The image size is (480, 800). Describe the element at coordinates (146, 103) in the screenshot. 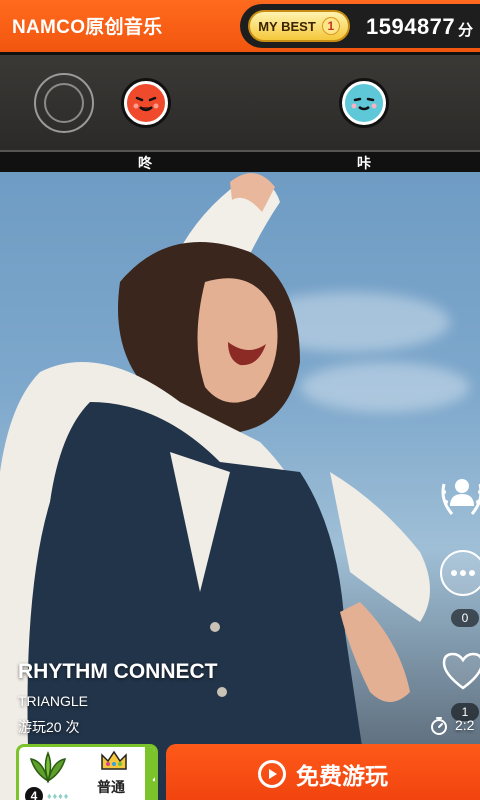

I see `don-note-icon` at that location.